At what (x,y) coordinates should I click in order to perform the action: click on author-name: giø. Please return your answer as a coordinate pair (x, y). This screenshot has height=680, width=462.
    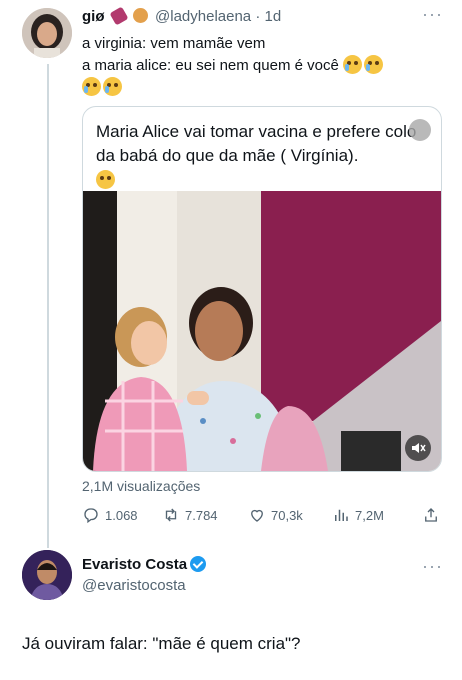
    Looking at the image, I should click on (93, 16).